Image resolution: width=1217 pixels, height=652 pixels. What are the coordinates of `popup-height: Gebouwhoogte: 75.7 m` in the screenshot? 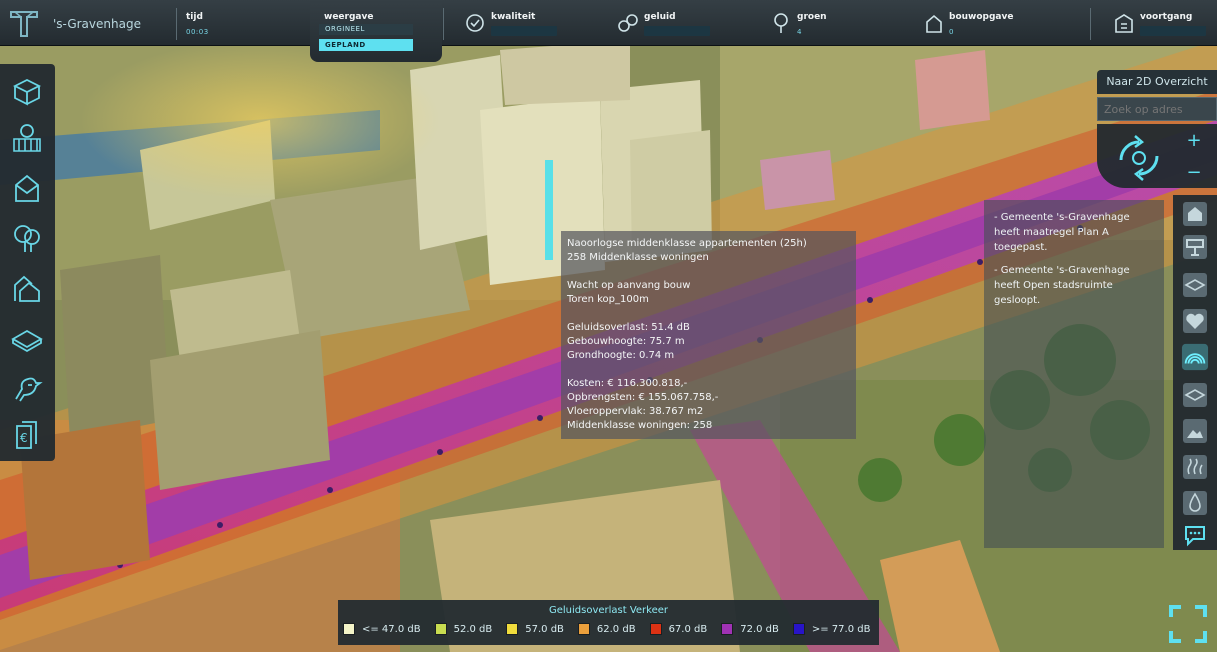 It's located at (626, 341).